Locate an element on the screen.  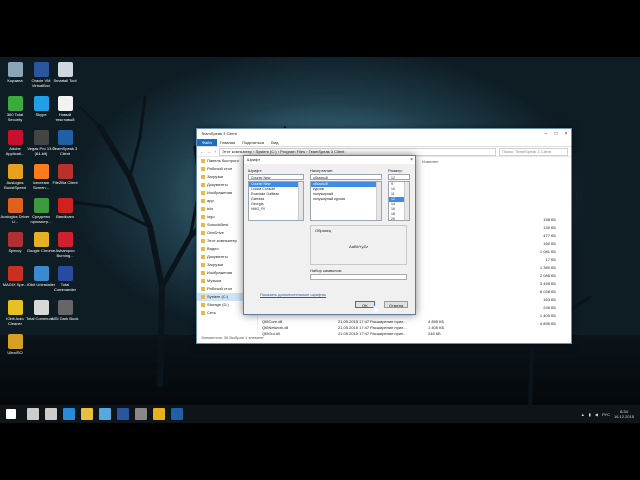
desktop-icon: FileZilla Client is located at coordinates (65, 174).